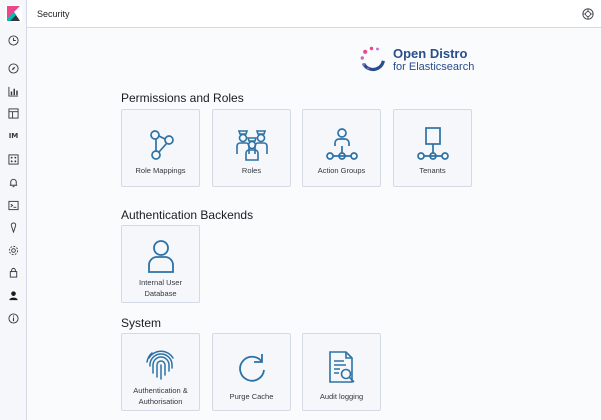  What do you see at coordinates (13, 295) in the screenshot?
I see `security-user-icon` at bounding box center [13, 295].